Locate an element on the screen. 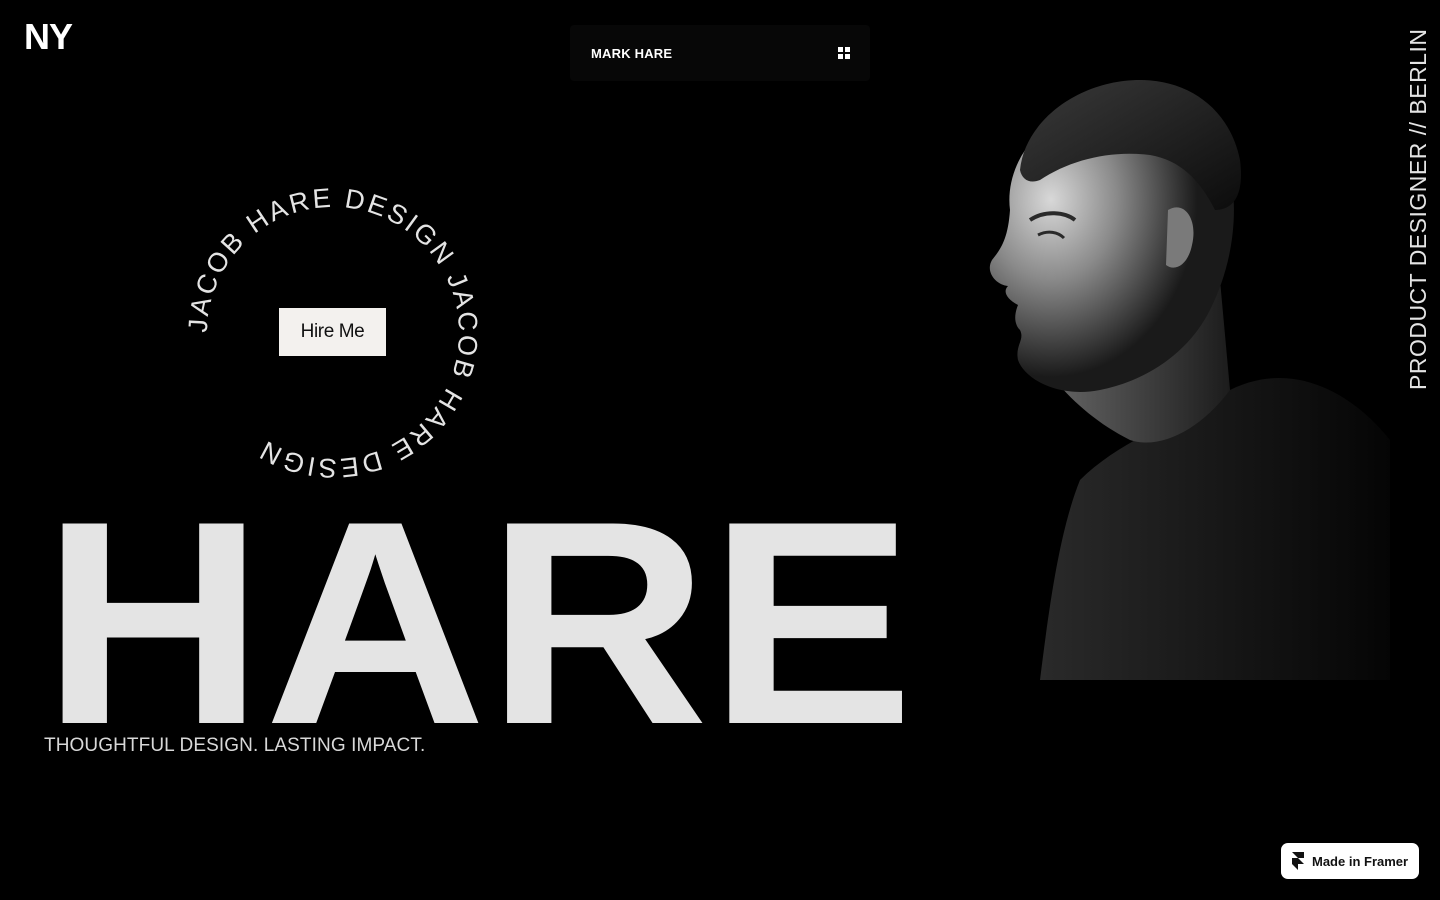 Image resolution: width=1440 pixels, height=900 pixels. grid-menu-icon is located at coordinates (844, 53).